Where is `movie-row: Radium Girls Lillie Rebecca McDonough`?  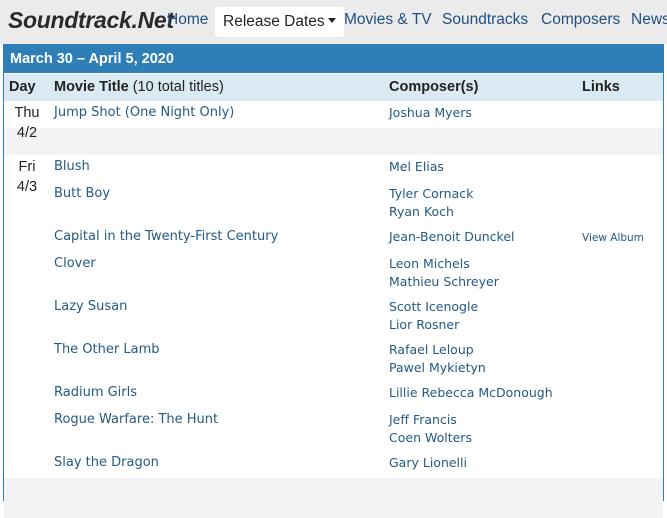
movie-row: Radium Girls Lillie Rebecca McDonough is located at coordinates (333, 394).